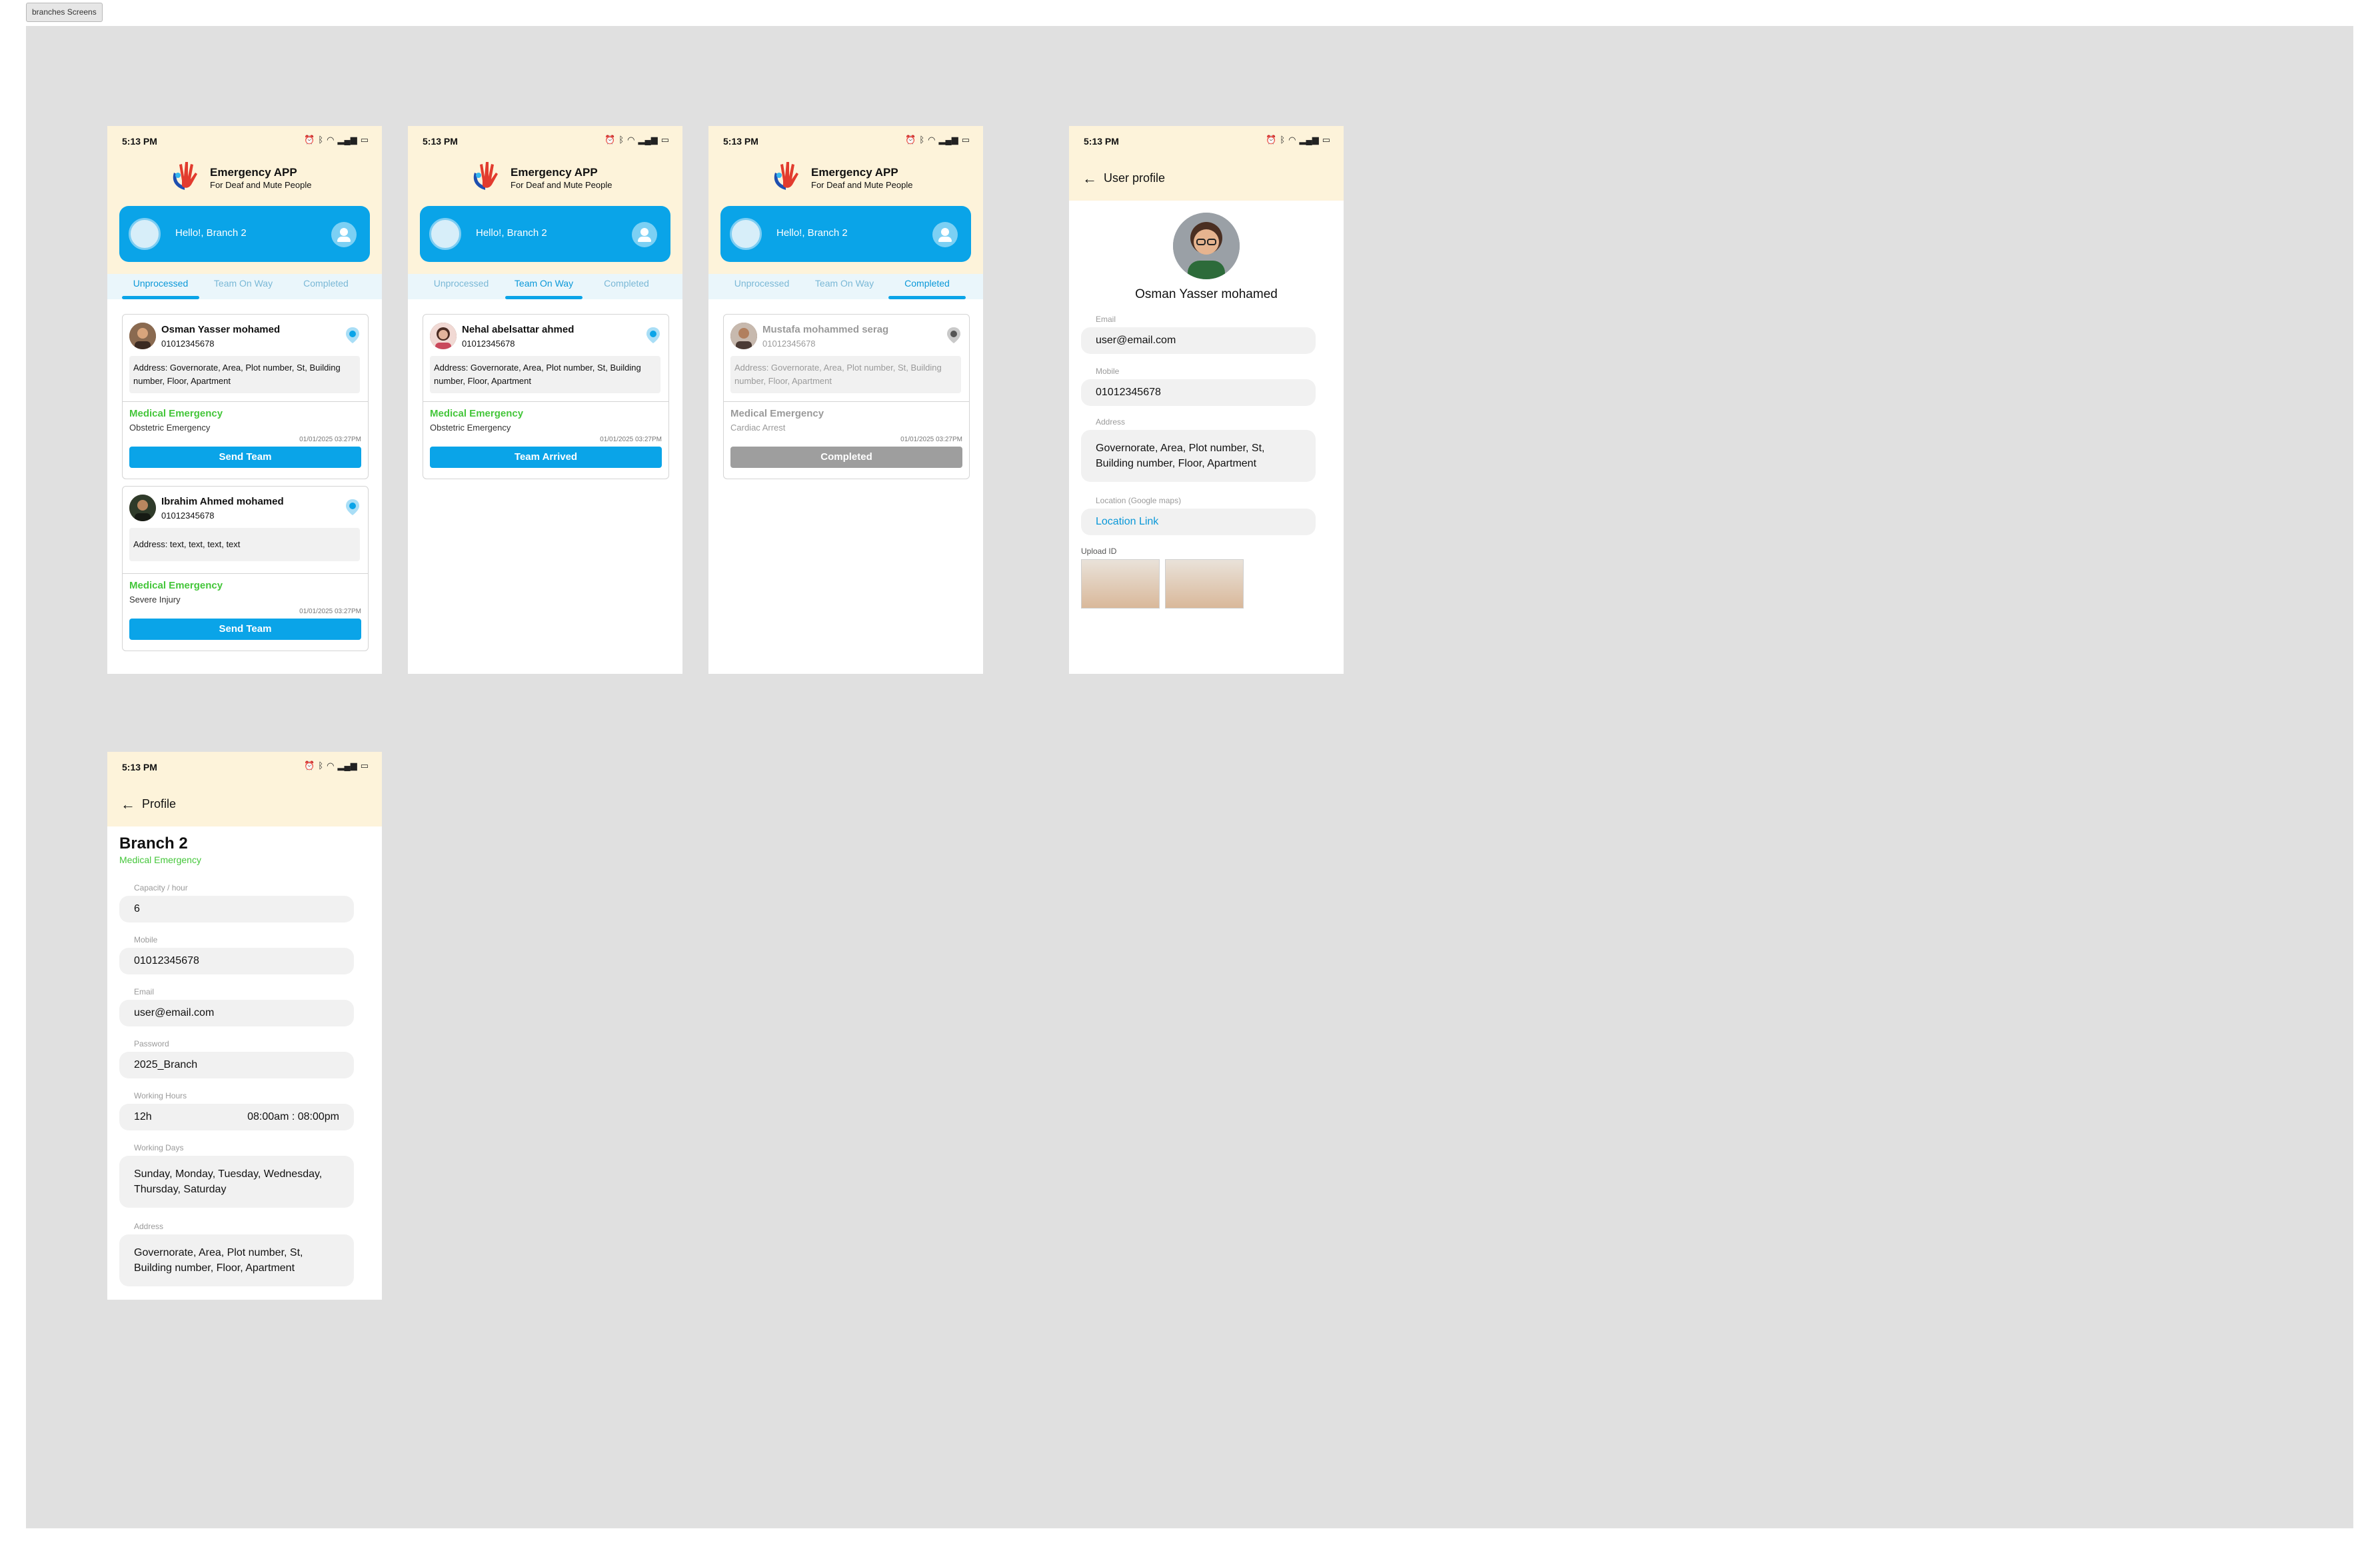 This screenshot has width=2380, height=1555. What do you see at coordinates (160, 1095) in the screenshot?
I see `working-hours-label: Working Hours` at bounding box center [160, 1095].